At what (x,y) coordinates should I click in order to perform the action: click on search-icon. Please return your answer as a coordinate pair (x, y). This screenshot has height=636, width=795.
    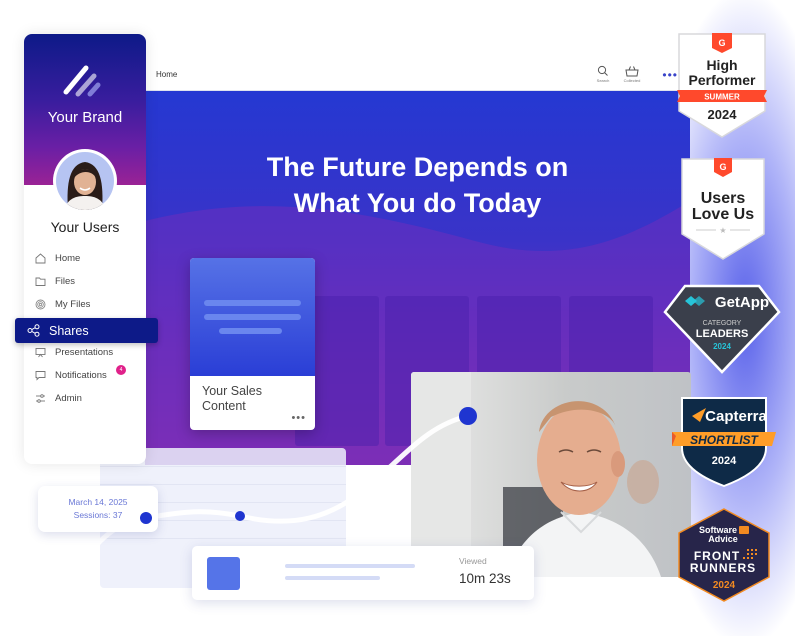
    Looking at the image, I should click on (602, 70).